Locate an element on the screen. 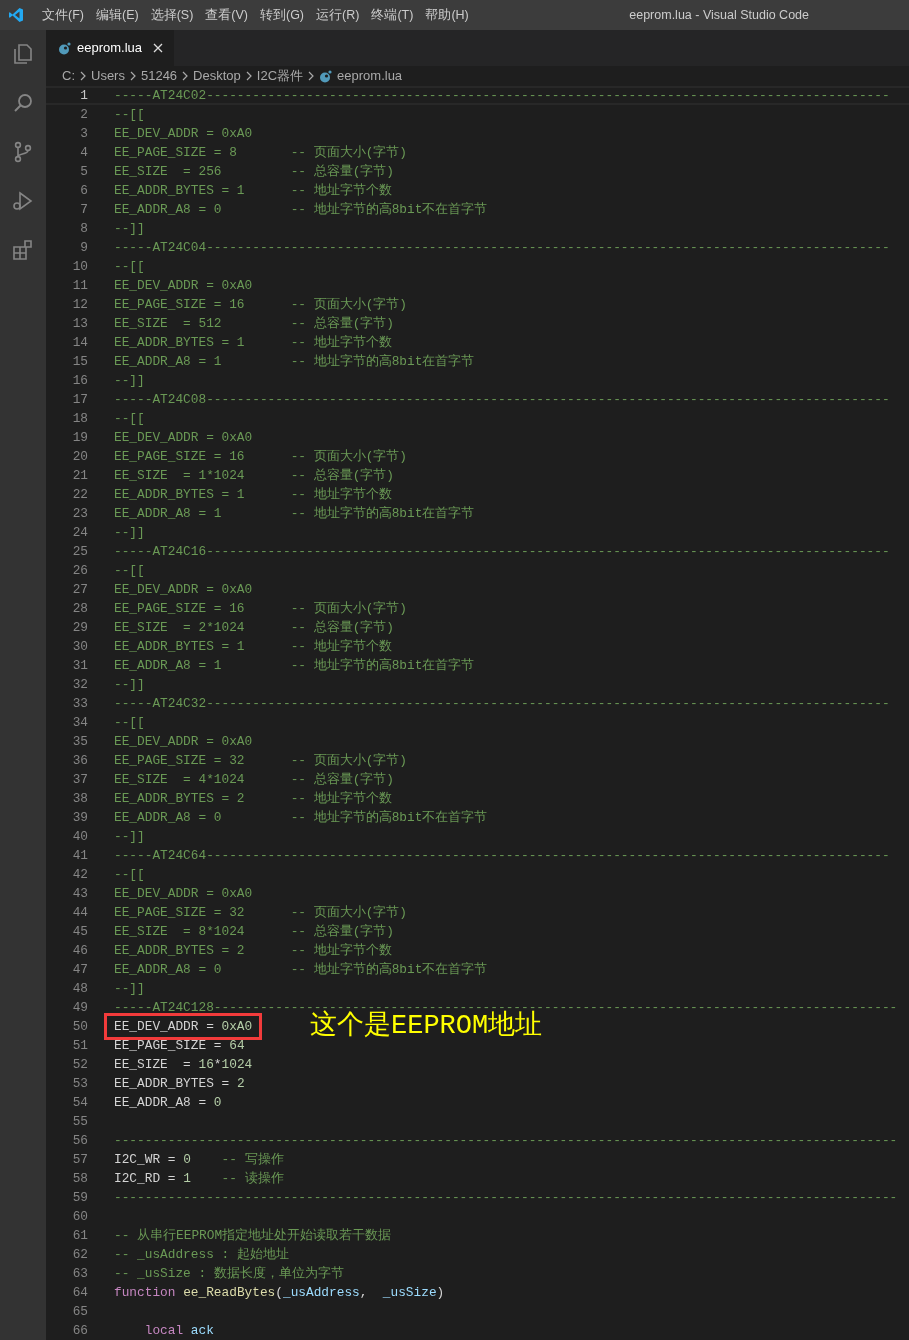  line-number: 41 is located at coordinates (79, 856).